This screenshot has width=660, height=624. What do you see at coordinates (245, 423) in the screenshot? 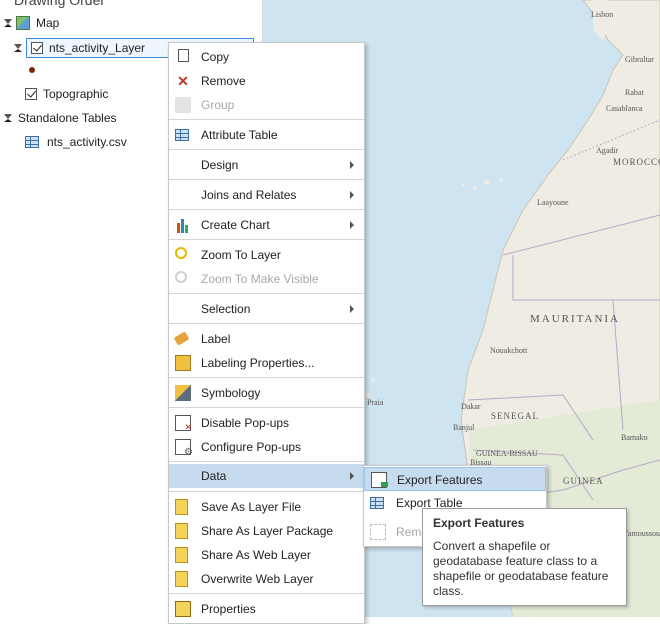
I see `menu-disable-popups-label: Disable Pop-ups` at bounding box center [245, 423].